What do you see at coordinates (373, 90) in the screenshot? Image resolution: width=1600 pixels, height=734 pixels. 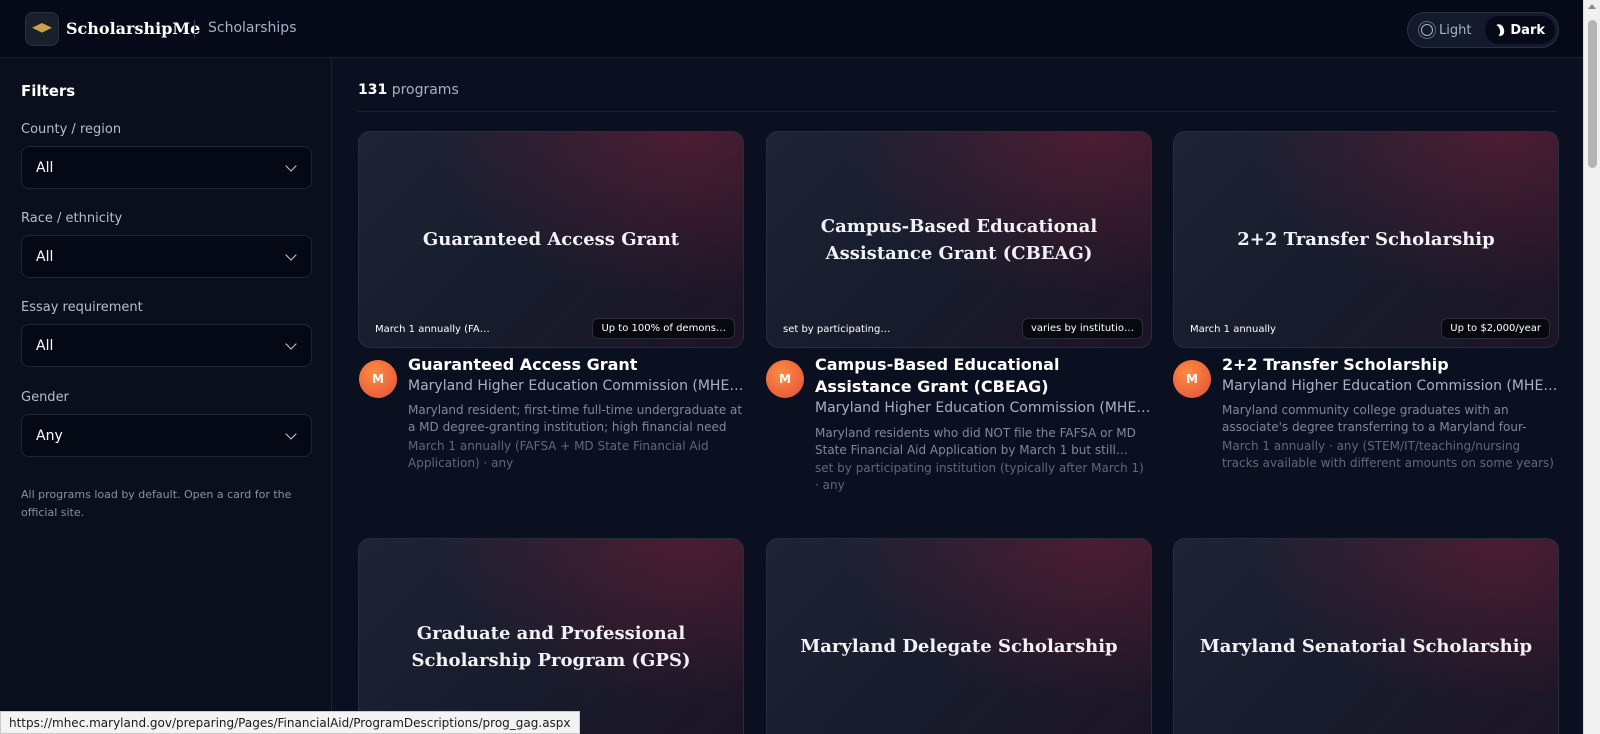 I see `program-count-number: 131` at bounding box center [373, 90].